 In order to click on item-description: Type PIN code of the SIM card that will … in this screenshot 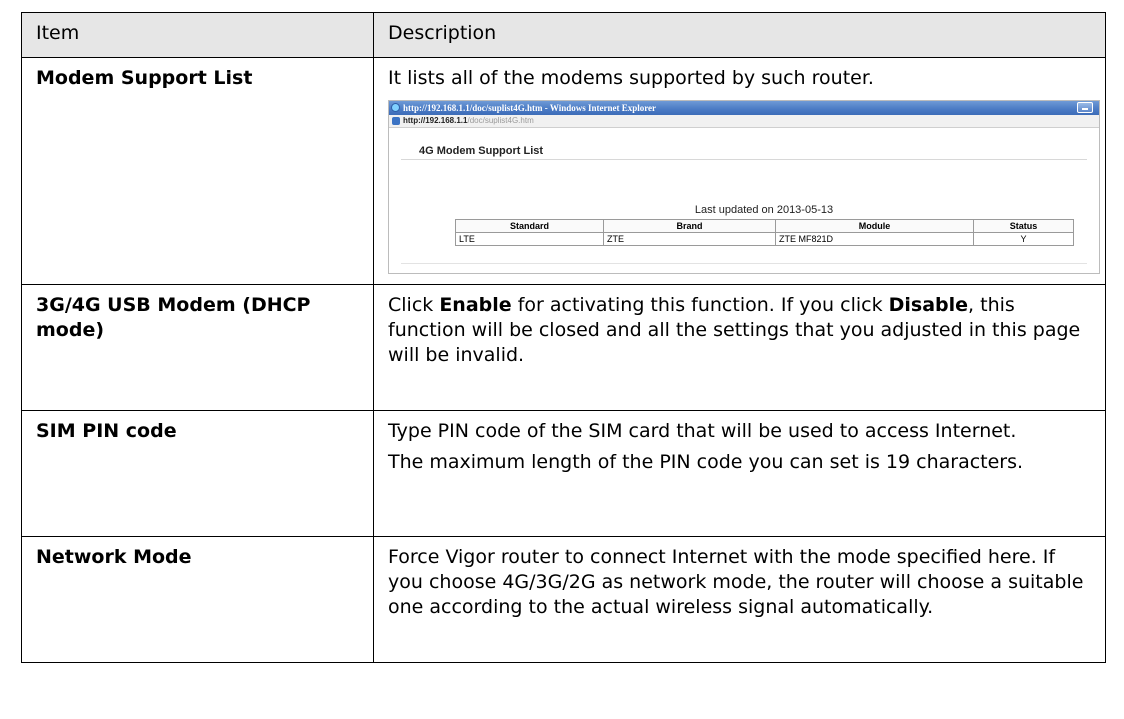, I will do `click(739, 473)`.